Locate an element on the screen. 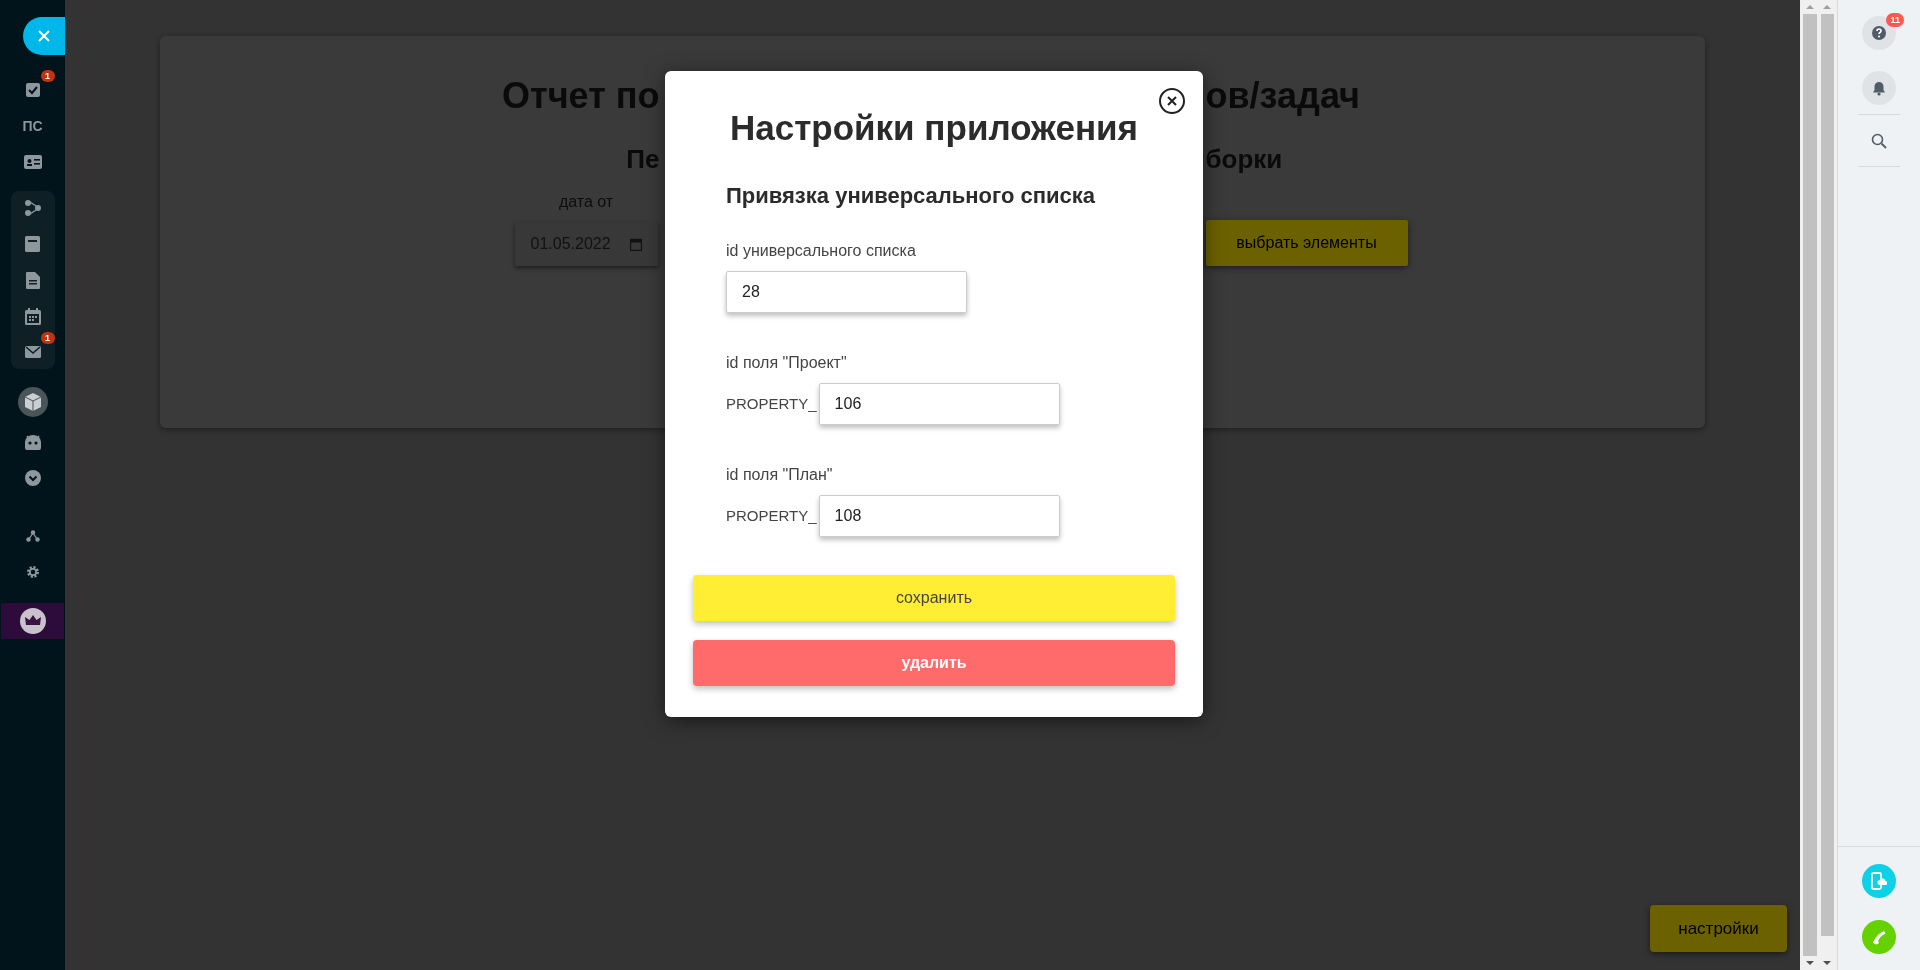 The height and width of the screenshot is (970, 1920). id-card-icon is located at coordinates (32, 162).